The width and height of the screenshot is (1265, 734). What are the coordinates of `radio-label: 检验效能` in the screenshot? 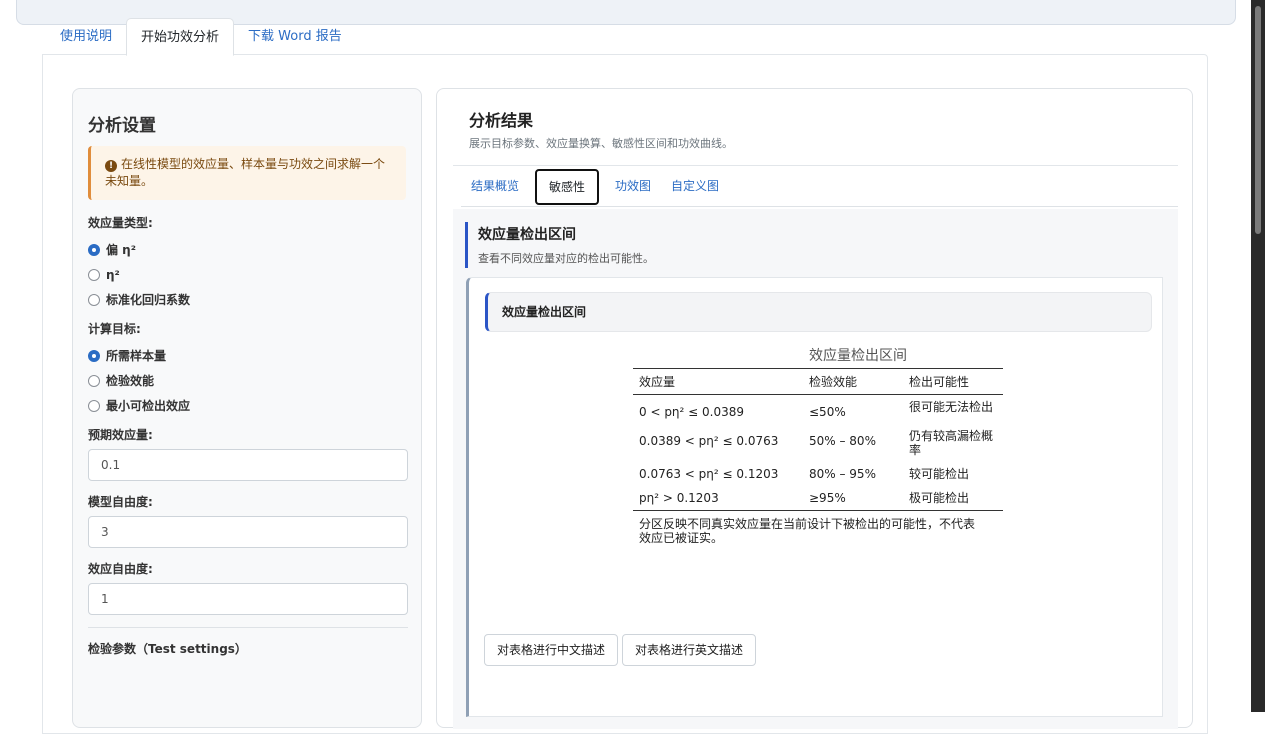 It's located at (130, 381).